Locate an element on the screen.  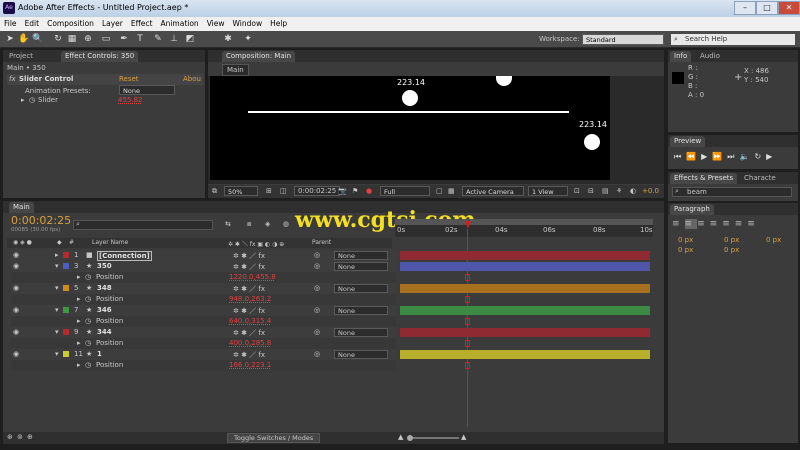
position-property-row: ▸ ◷ Position 400.0,285.8 is located at coordinates (203, 343).